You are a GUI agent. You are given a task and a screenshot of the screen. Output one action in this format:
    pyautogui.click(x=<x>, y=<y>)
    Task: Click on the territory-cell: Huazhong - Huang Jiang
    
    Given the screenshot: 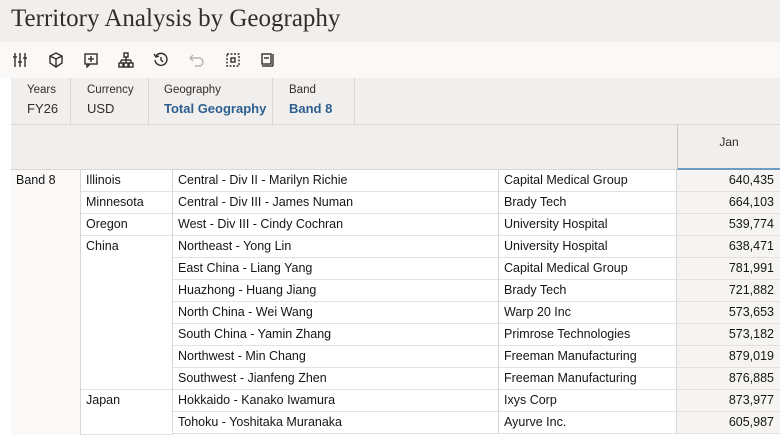 What is the action you would take?
    pyautogui.click(x=336, y=291)
    